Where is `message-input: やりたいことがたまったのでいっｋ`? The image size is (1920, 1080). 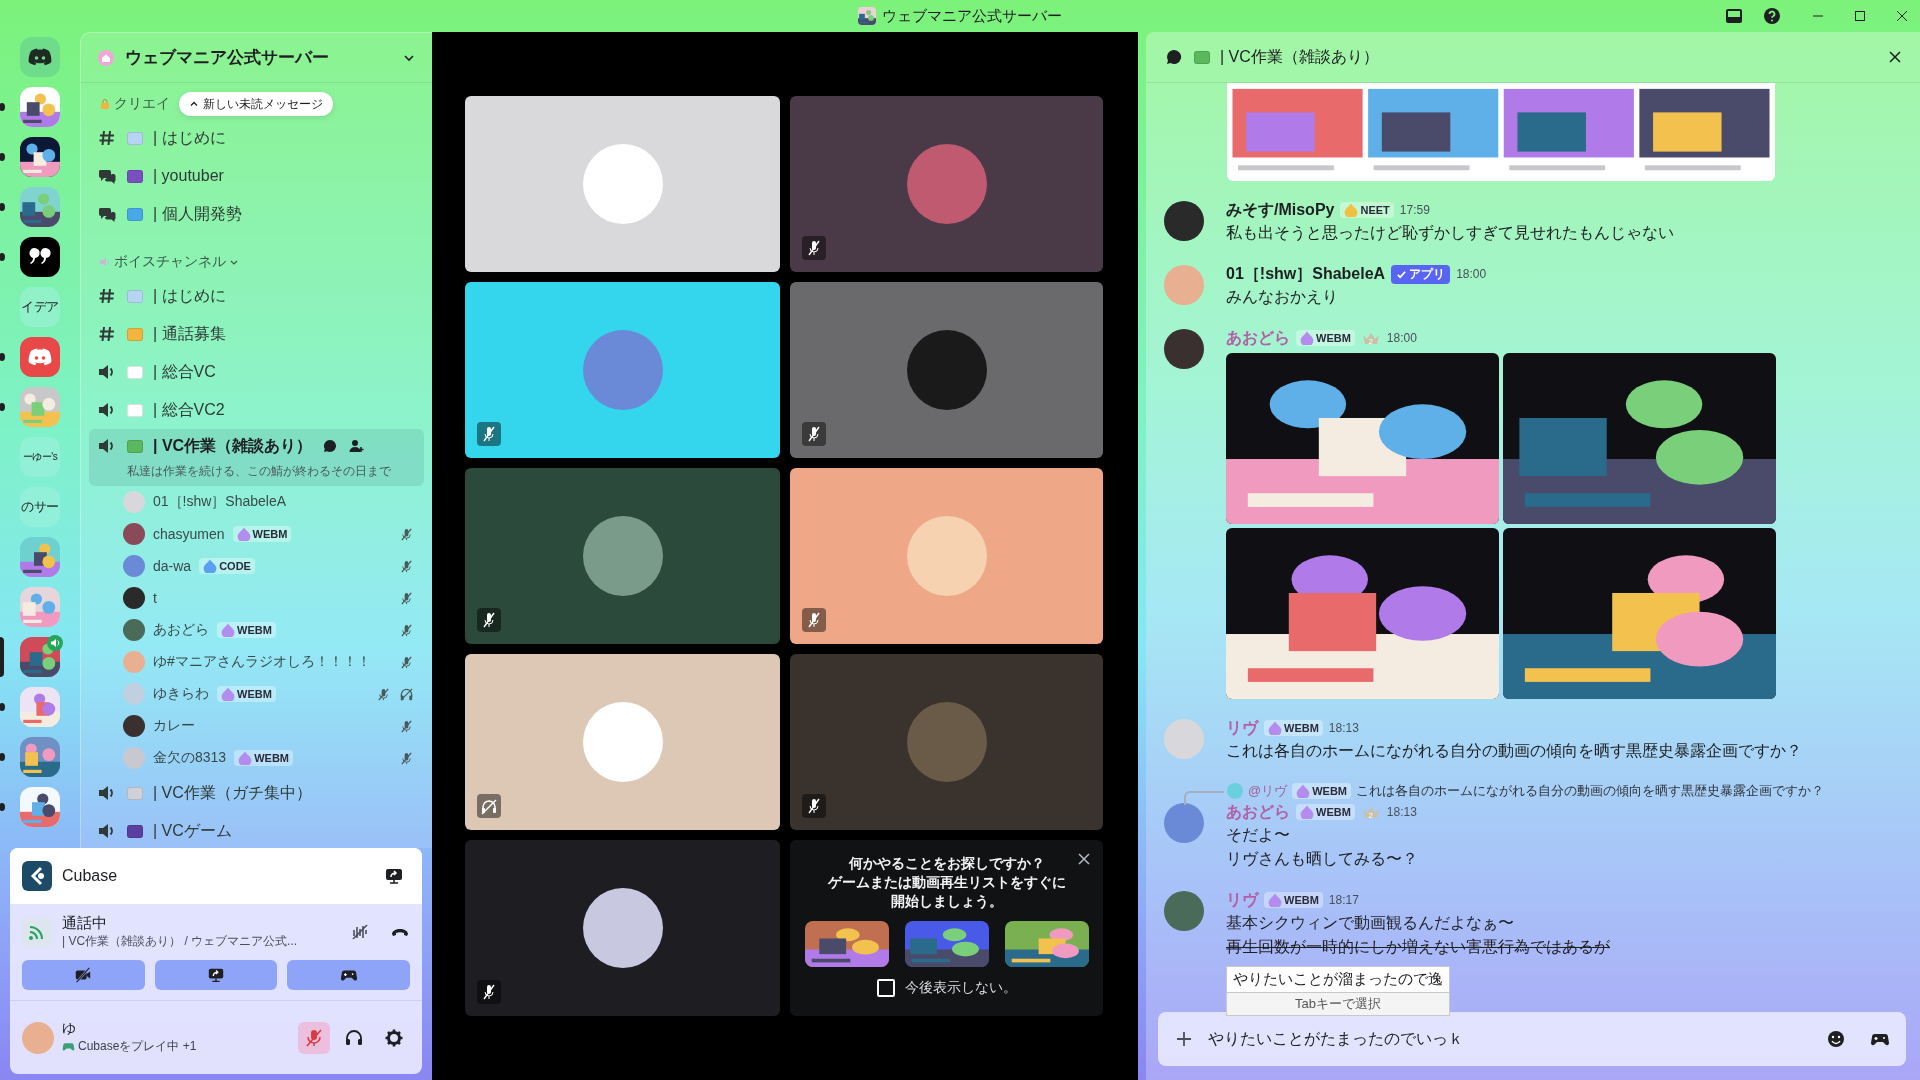 message-input: やりたいことがたまったのでいっｋ is located at coordinates (1505, 1039).